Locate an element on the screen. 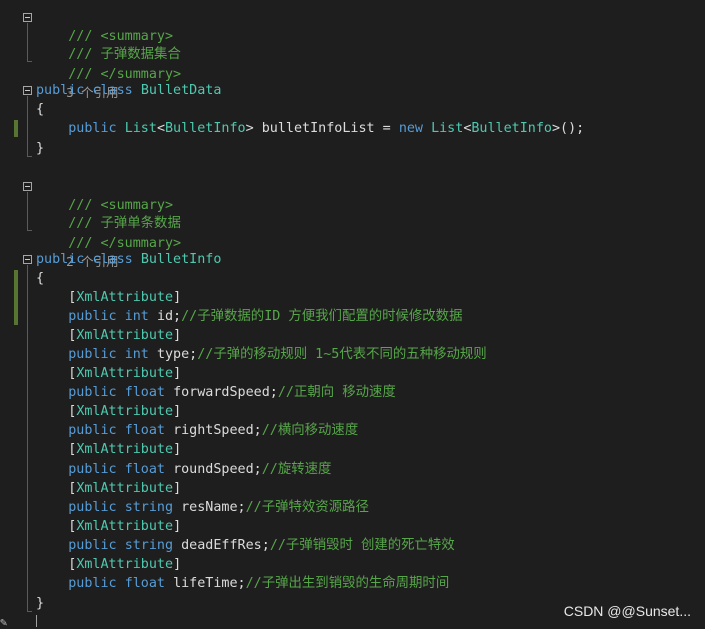  class-declaration-bulletinfo: public class BulletInfo is located at coordinates (128, 259).